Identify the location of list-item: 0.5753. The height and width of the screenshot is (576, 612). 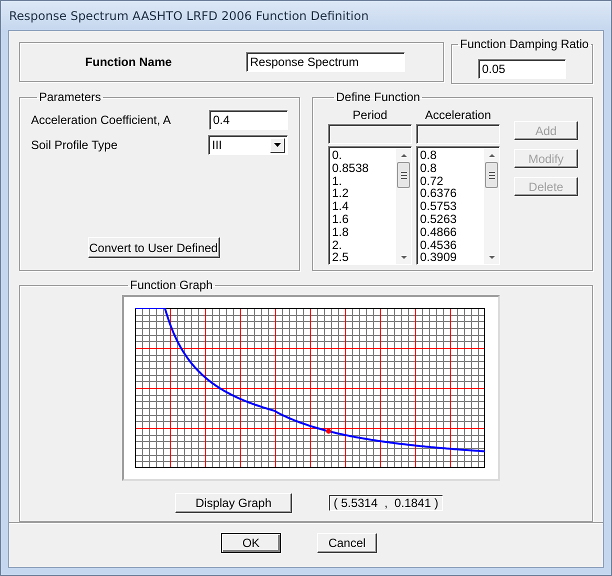
(452, 206).